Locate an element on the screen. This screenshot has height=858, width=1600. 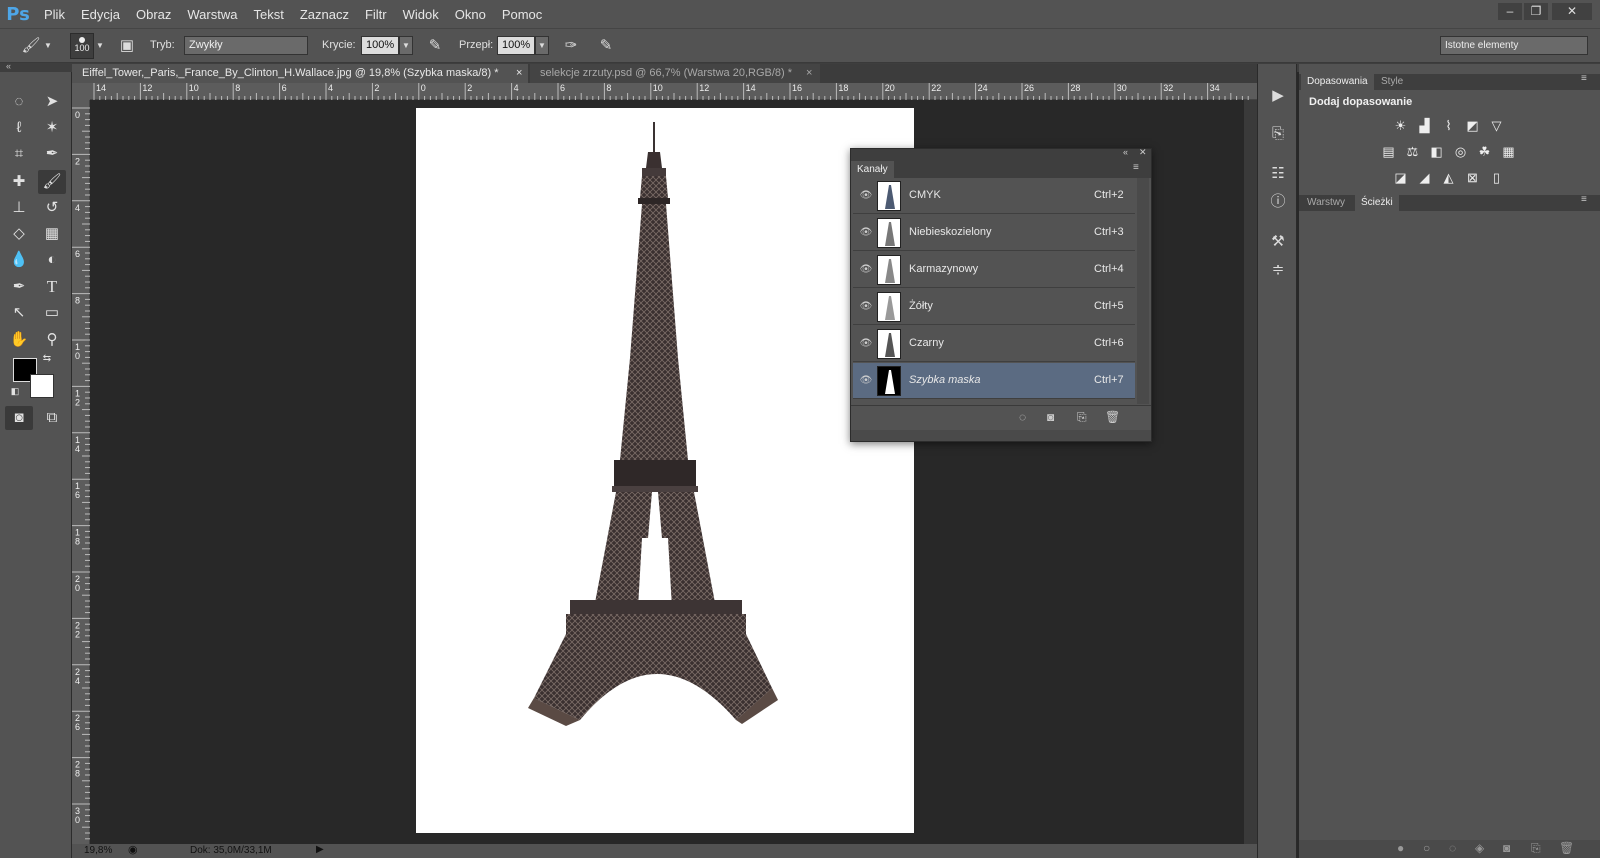
vertical-scrollbar is located at coordinates (1250, 472).